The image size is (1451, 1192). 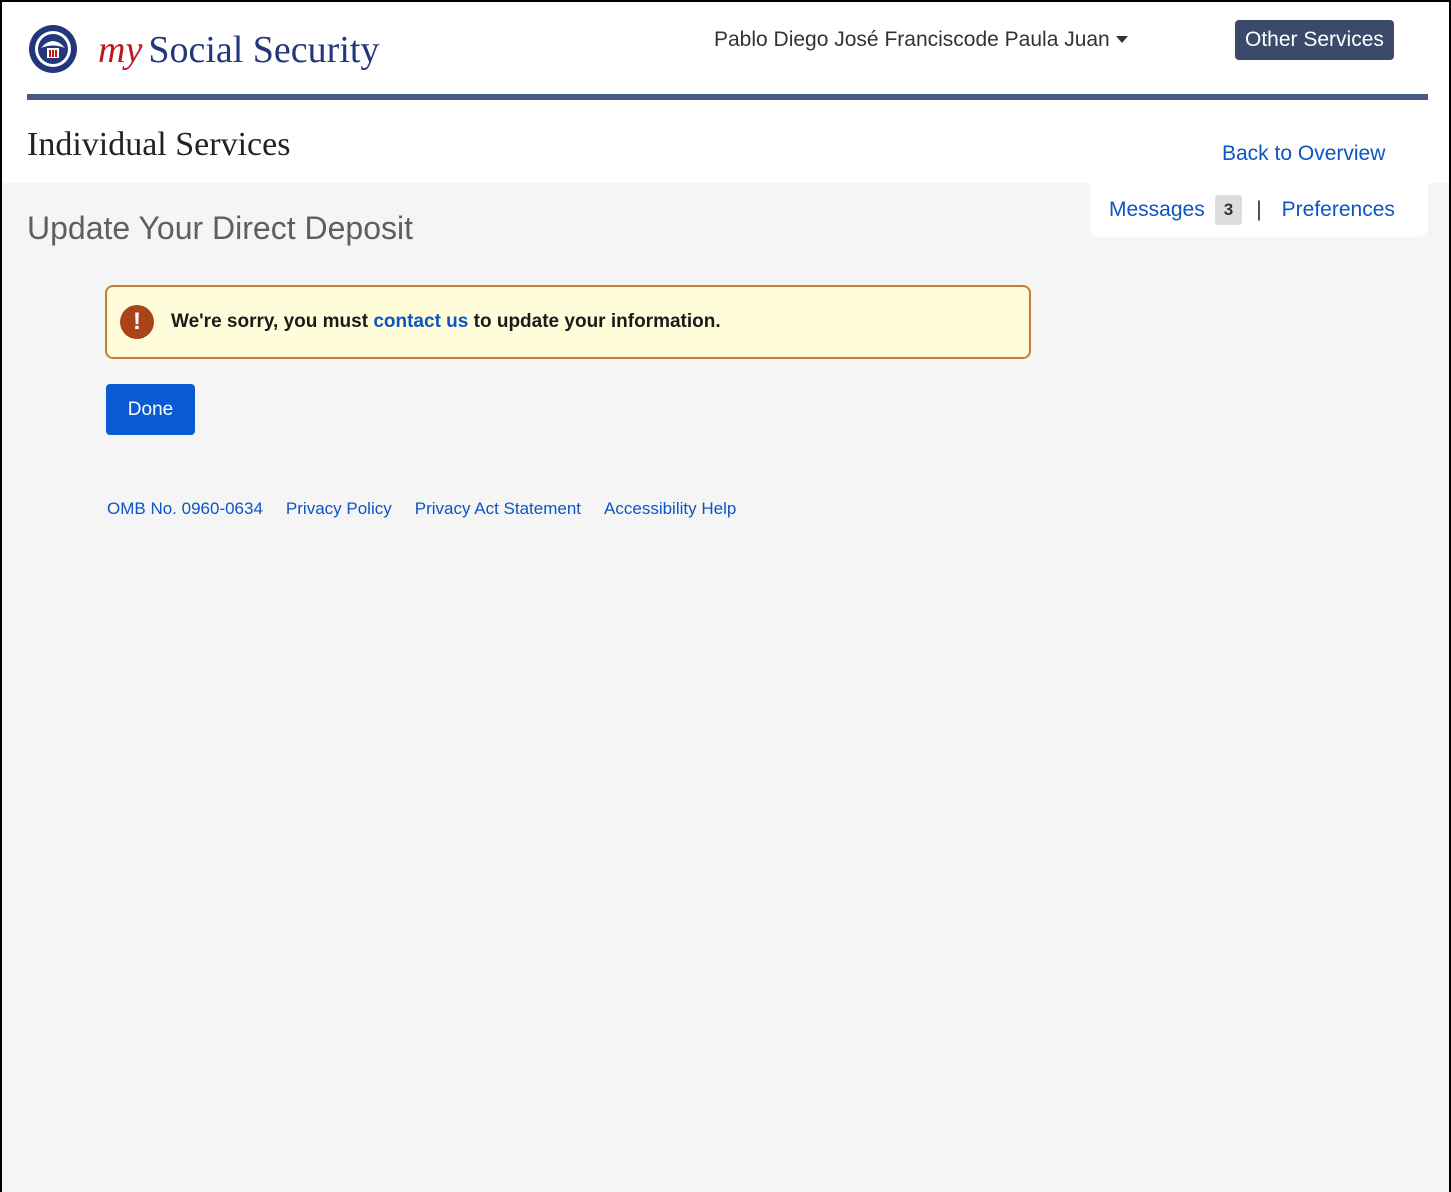 I want to click on contact-us-link: contact us, so click(x=420, y=321).